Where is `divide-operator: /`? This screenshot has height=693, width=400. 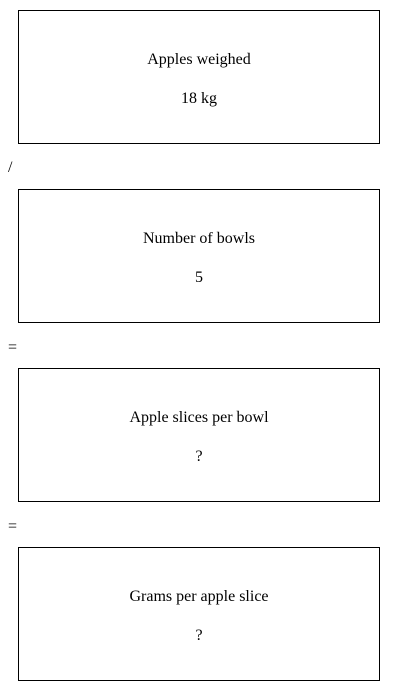 divide-operator: / is located at coordinates (10, 167).